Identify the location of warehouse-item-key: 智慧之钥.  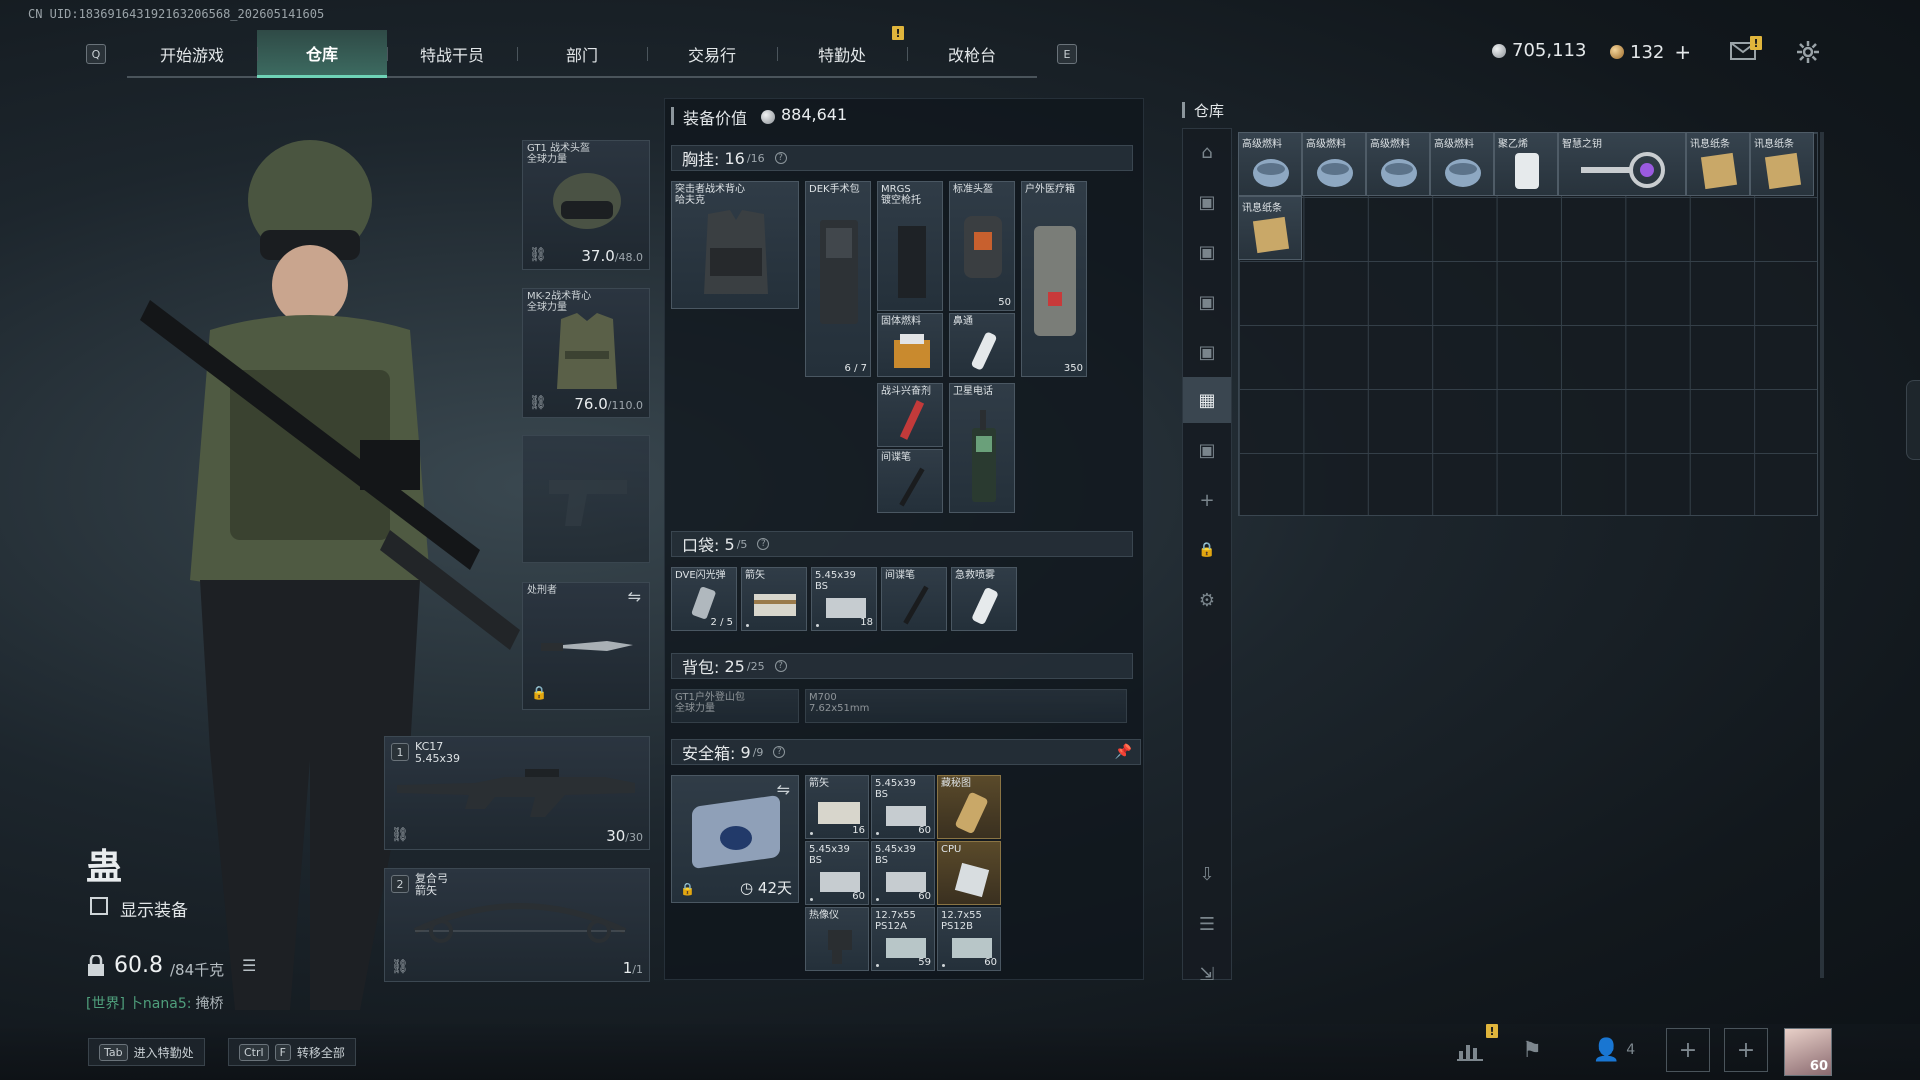
(1622, 164).